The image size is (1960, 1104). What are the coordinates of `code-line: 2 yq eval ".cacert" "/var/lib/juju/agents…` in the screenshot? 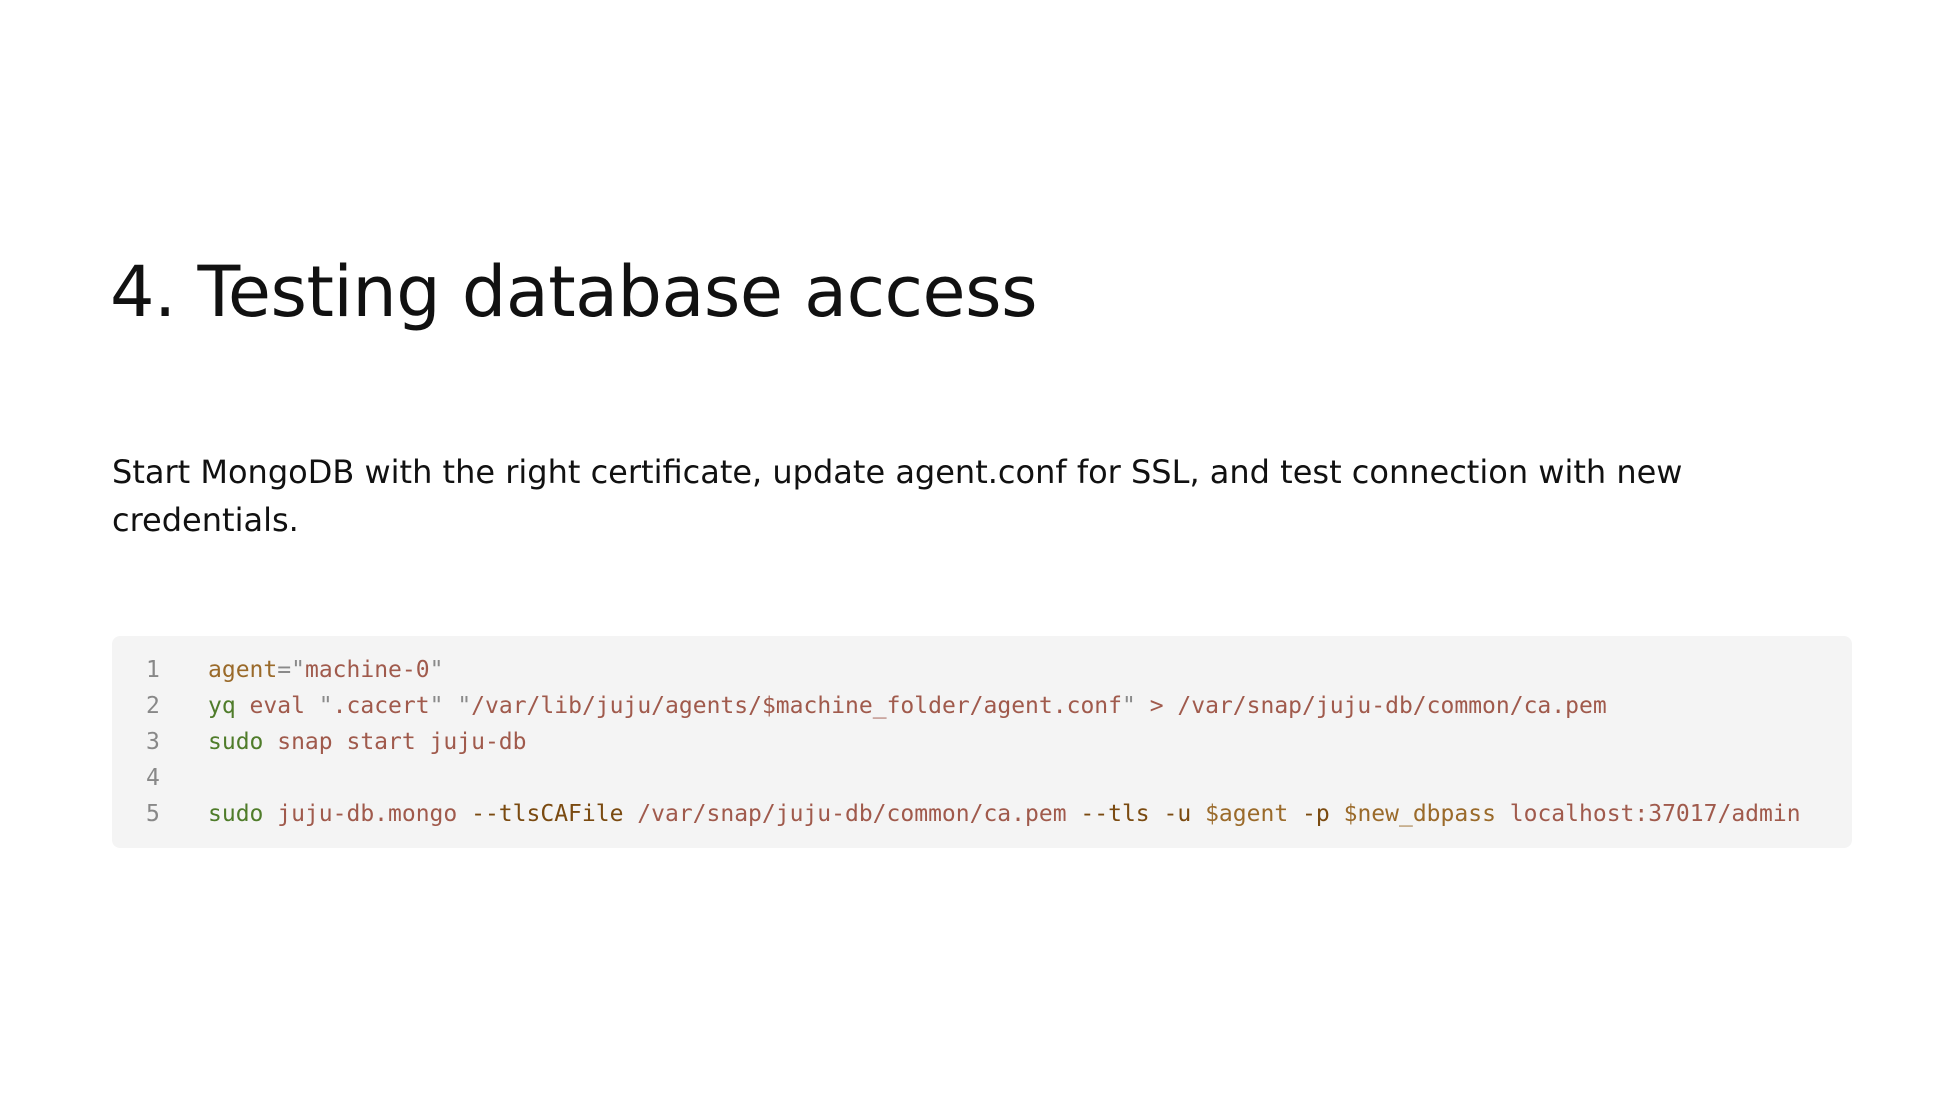 It's located at (982, 706).